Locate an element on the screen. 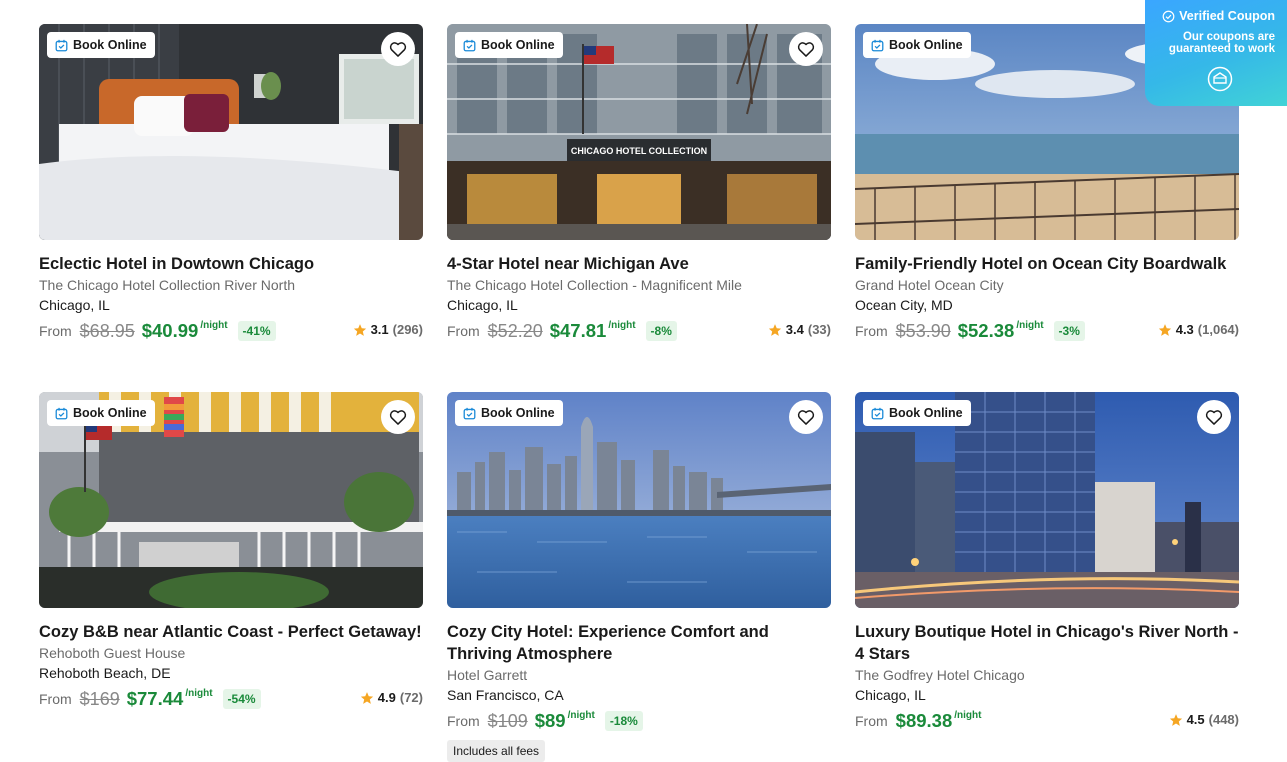  discount-badge: -18% is located at coordinates (623, 721).